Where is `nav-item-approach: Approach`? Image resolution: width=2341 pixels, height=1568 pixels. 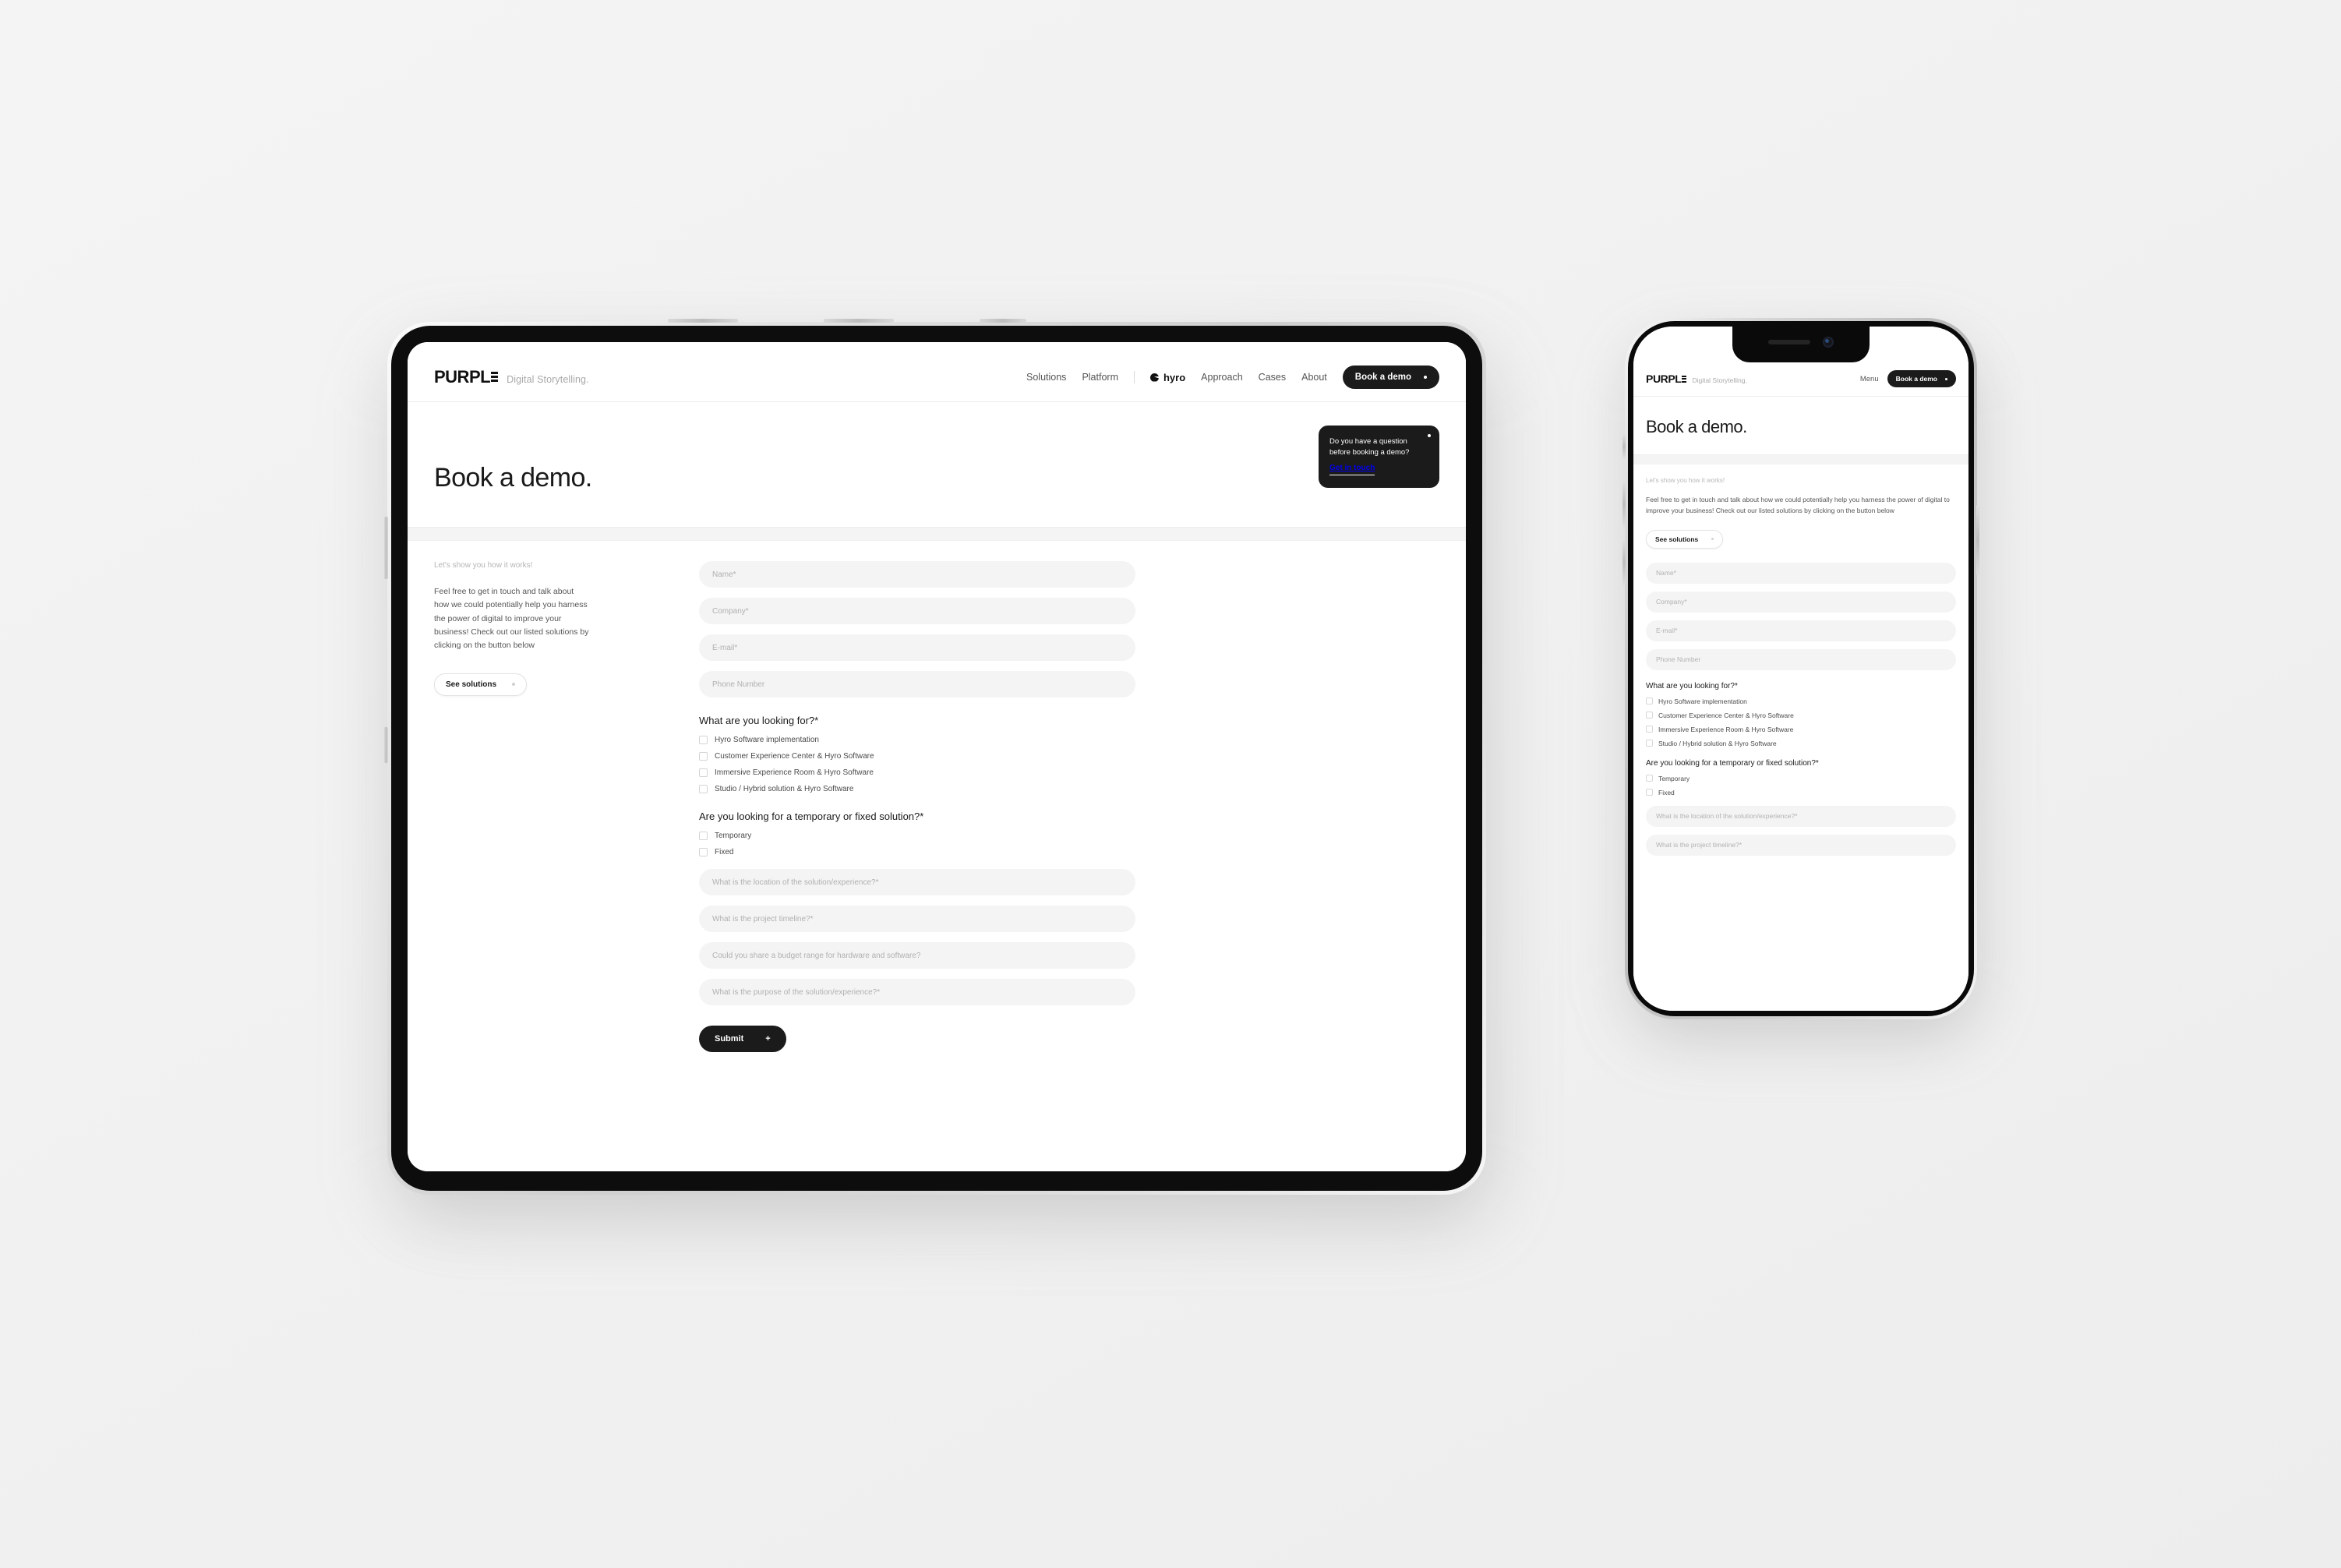
nav-item-approach: Approach is located at coordinates (1222, 377).